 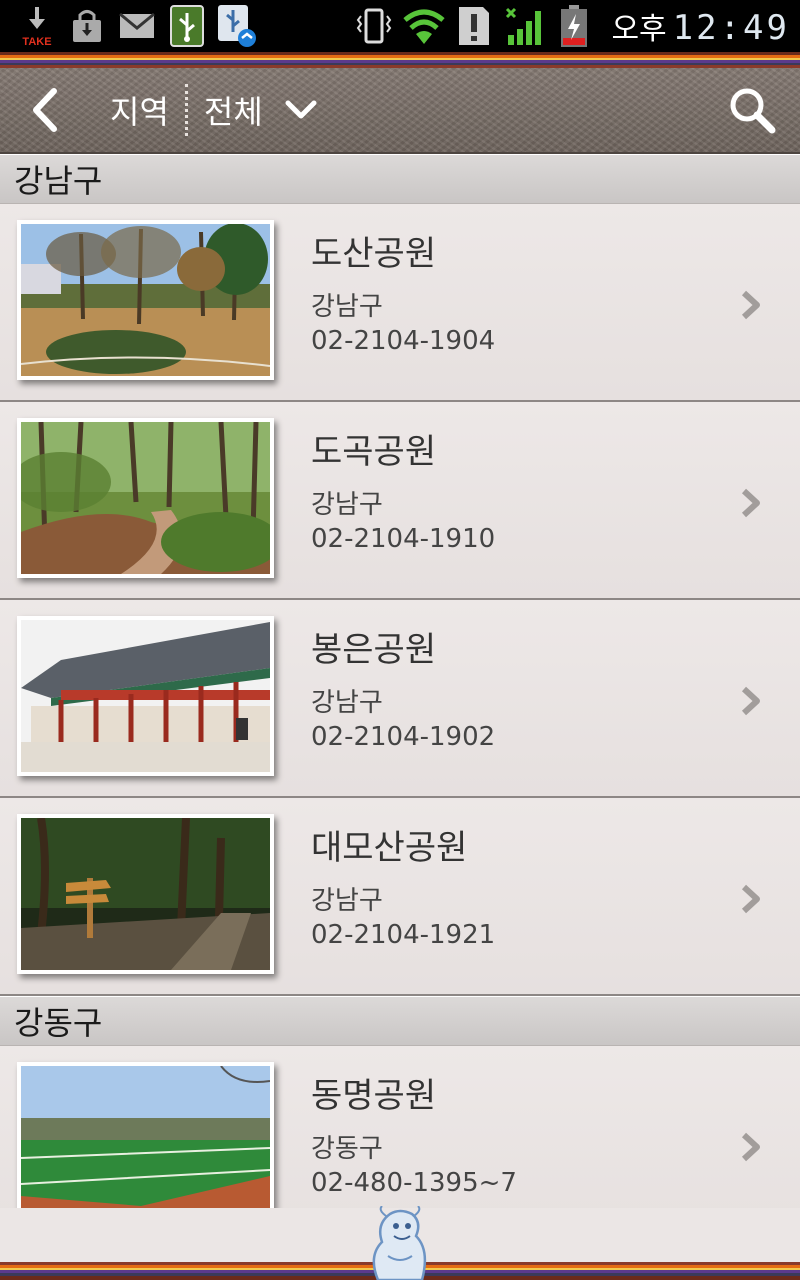 I want to click on take-label: TAKE, so click(x=36, y=42).